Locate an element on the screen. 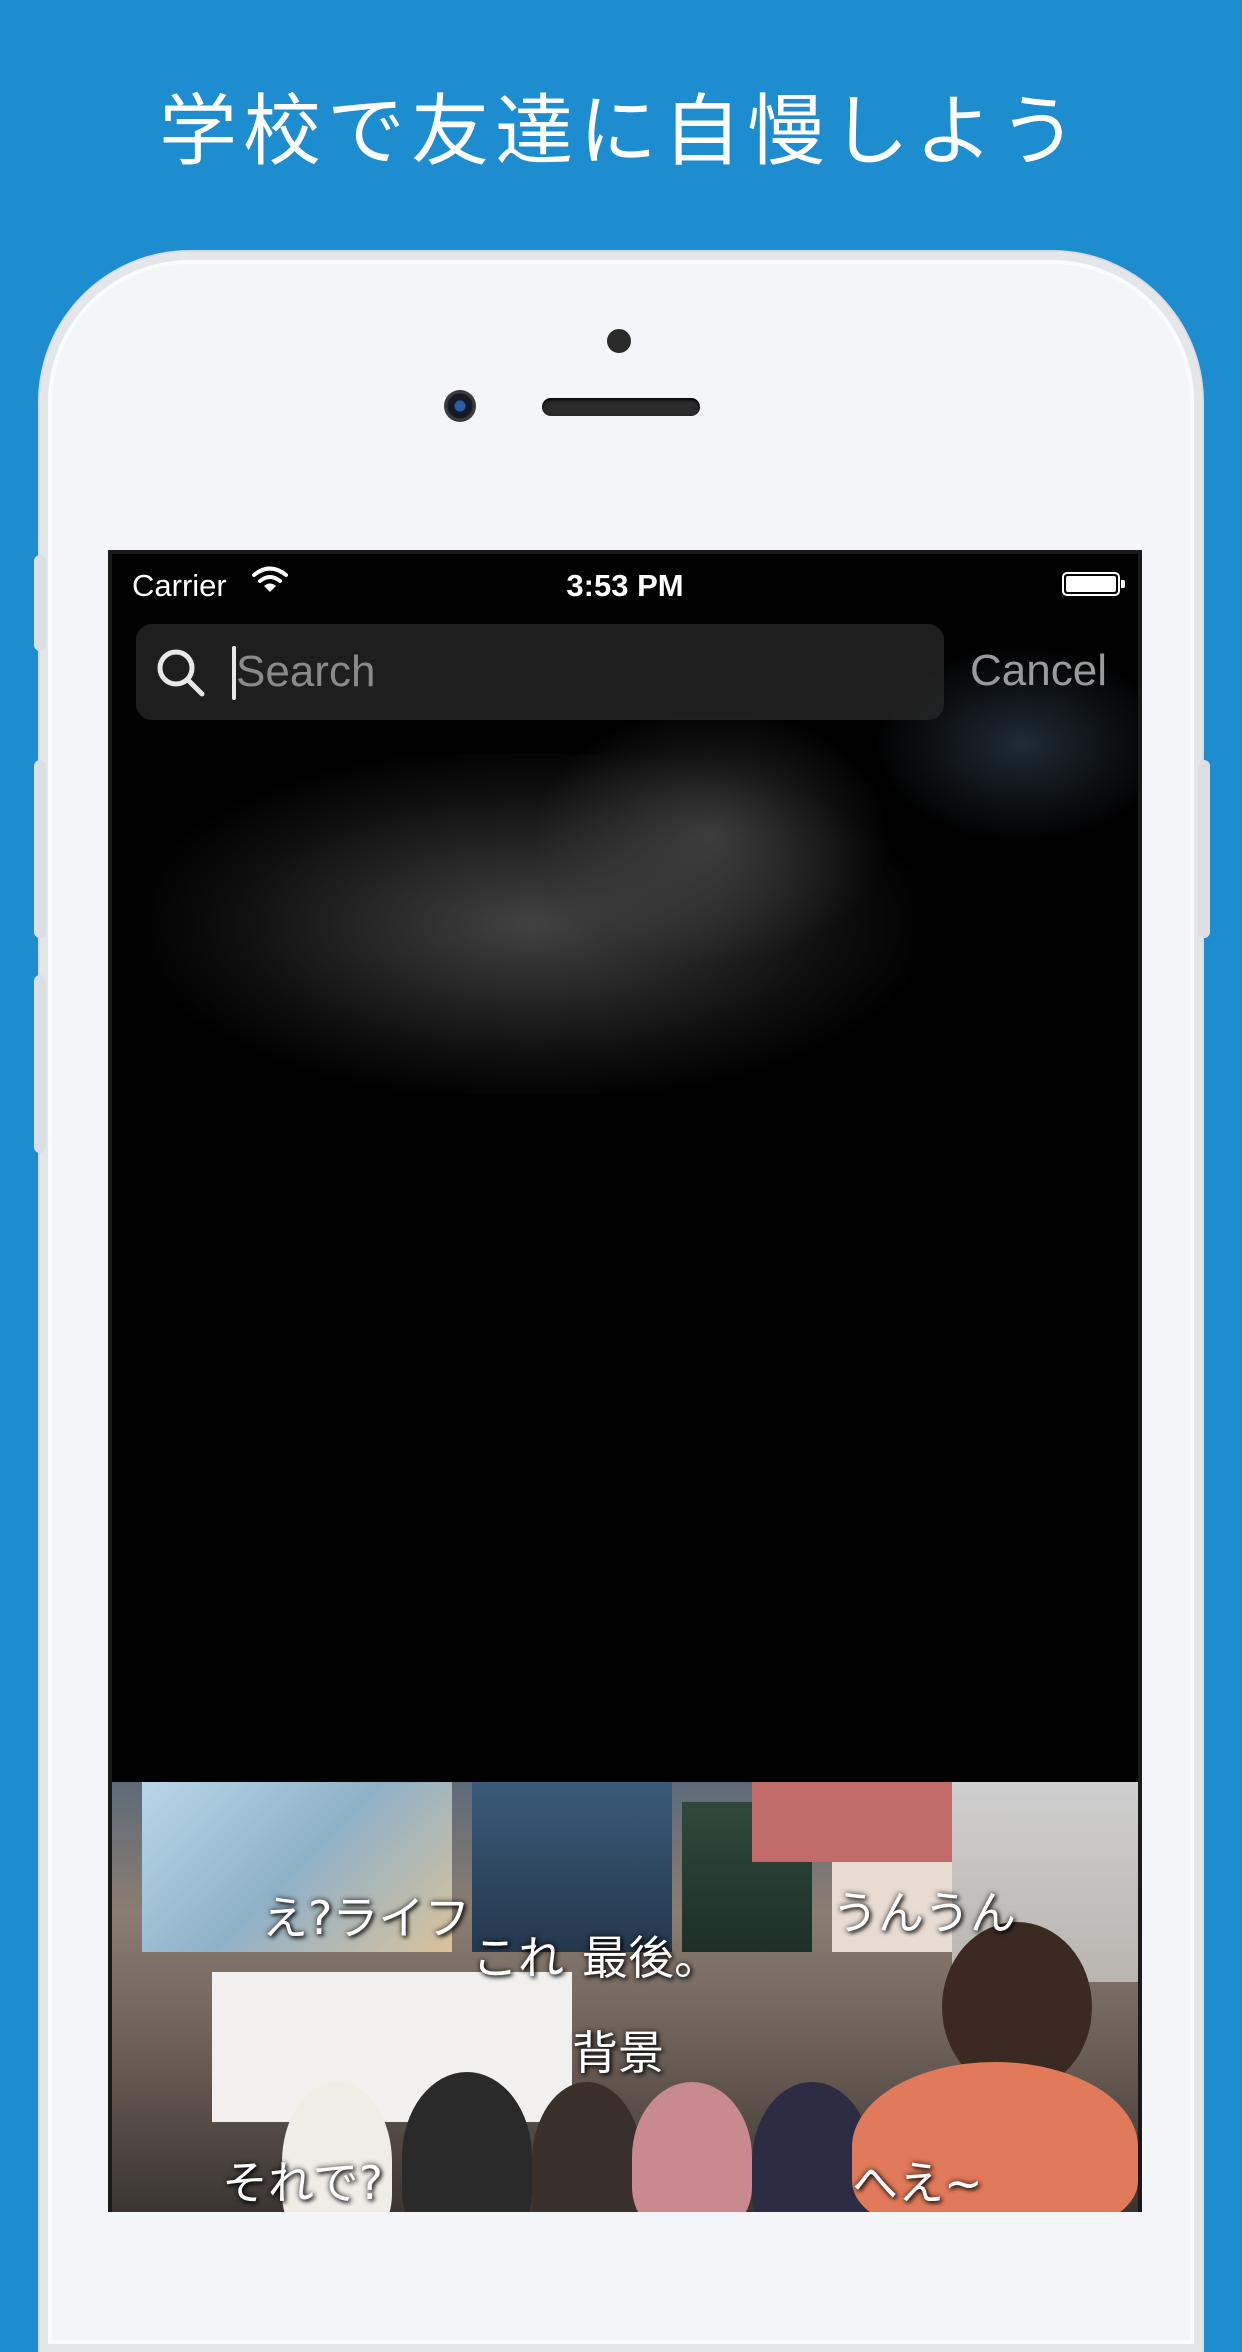  subtitle-text: へえ~ is located at coordinates (917, 2183).